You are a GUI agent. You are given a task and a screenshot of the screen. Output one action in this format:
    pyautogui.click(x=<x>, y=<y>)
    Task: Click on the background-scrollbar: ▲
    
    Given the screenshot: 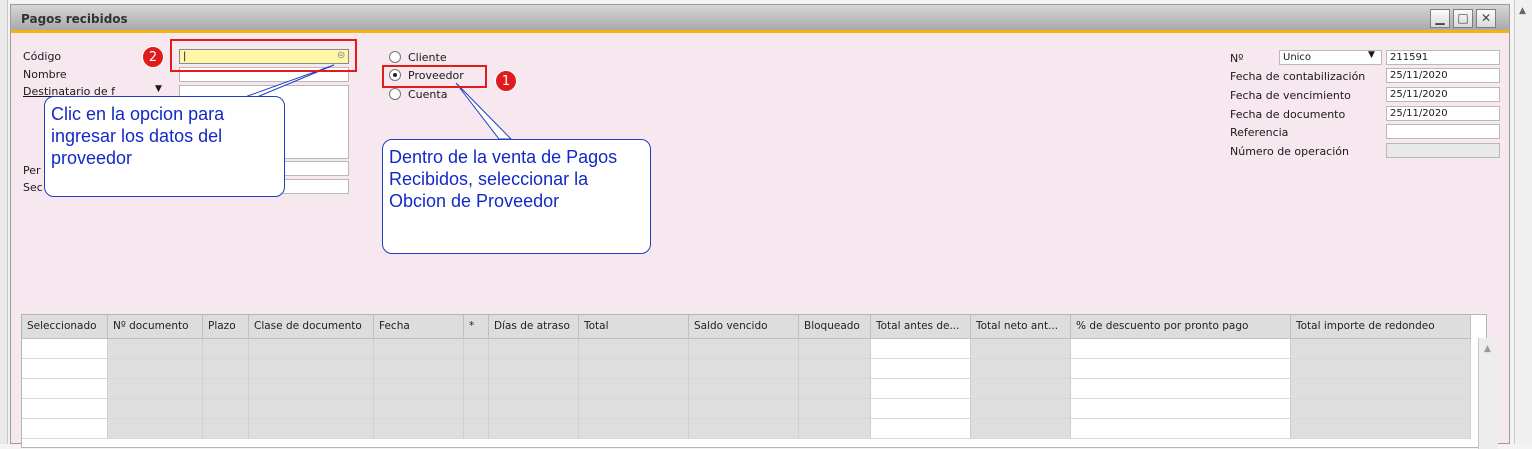 What is the action you would take?
    pyautogui.click(x=1523, y=222)
    